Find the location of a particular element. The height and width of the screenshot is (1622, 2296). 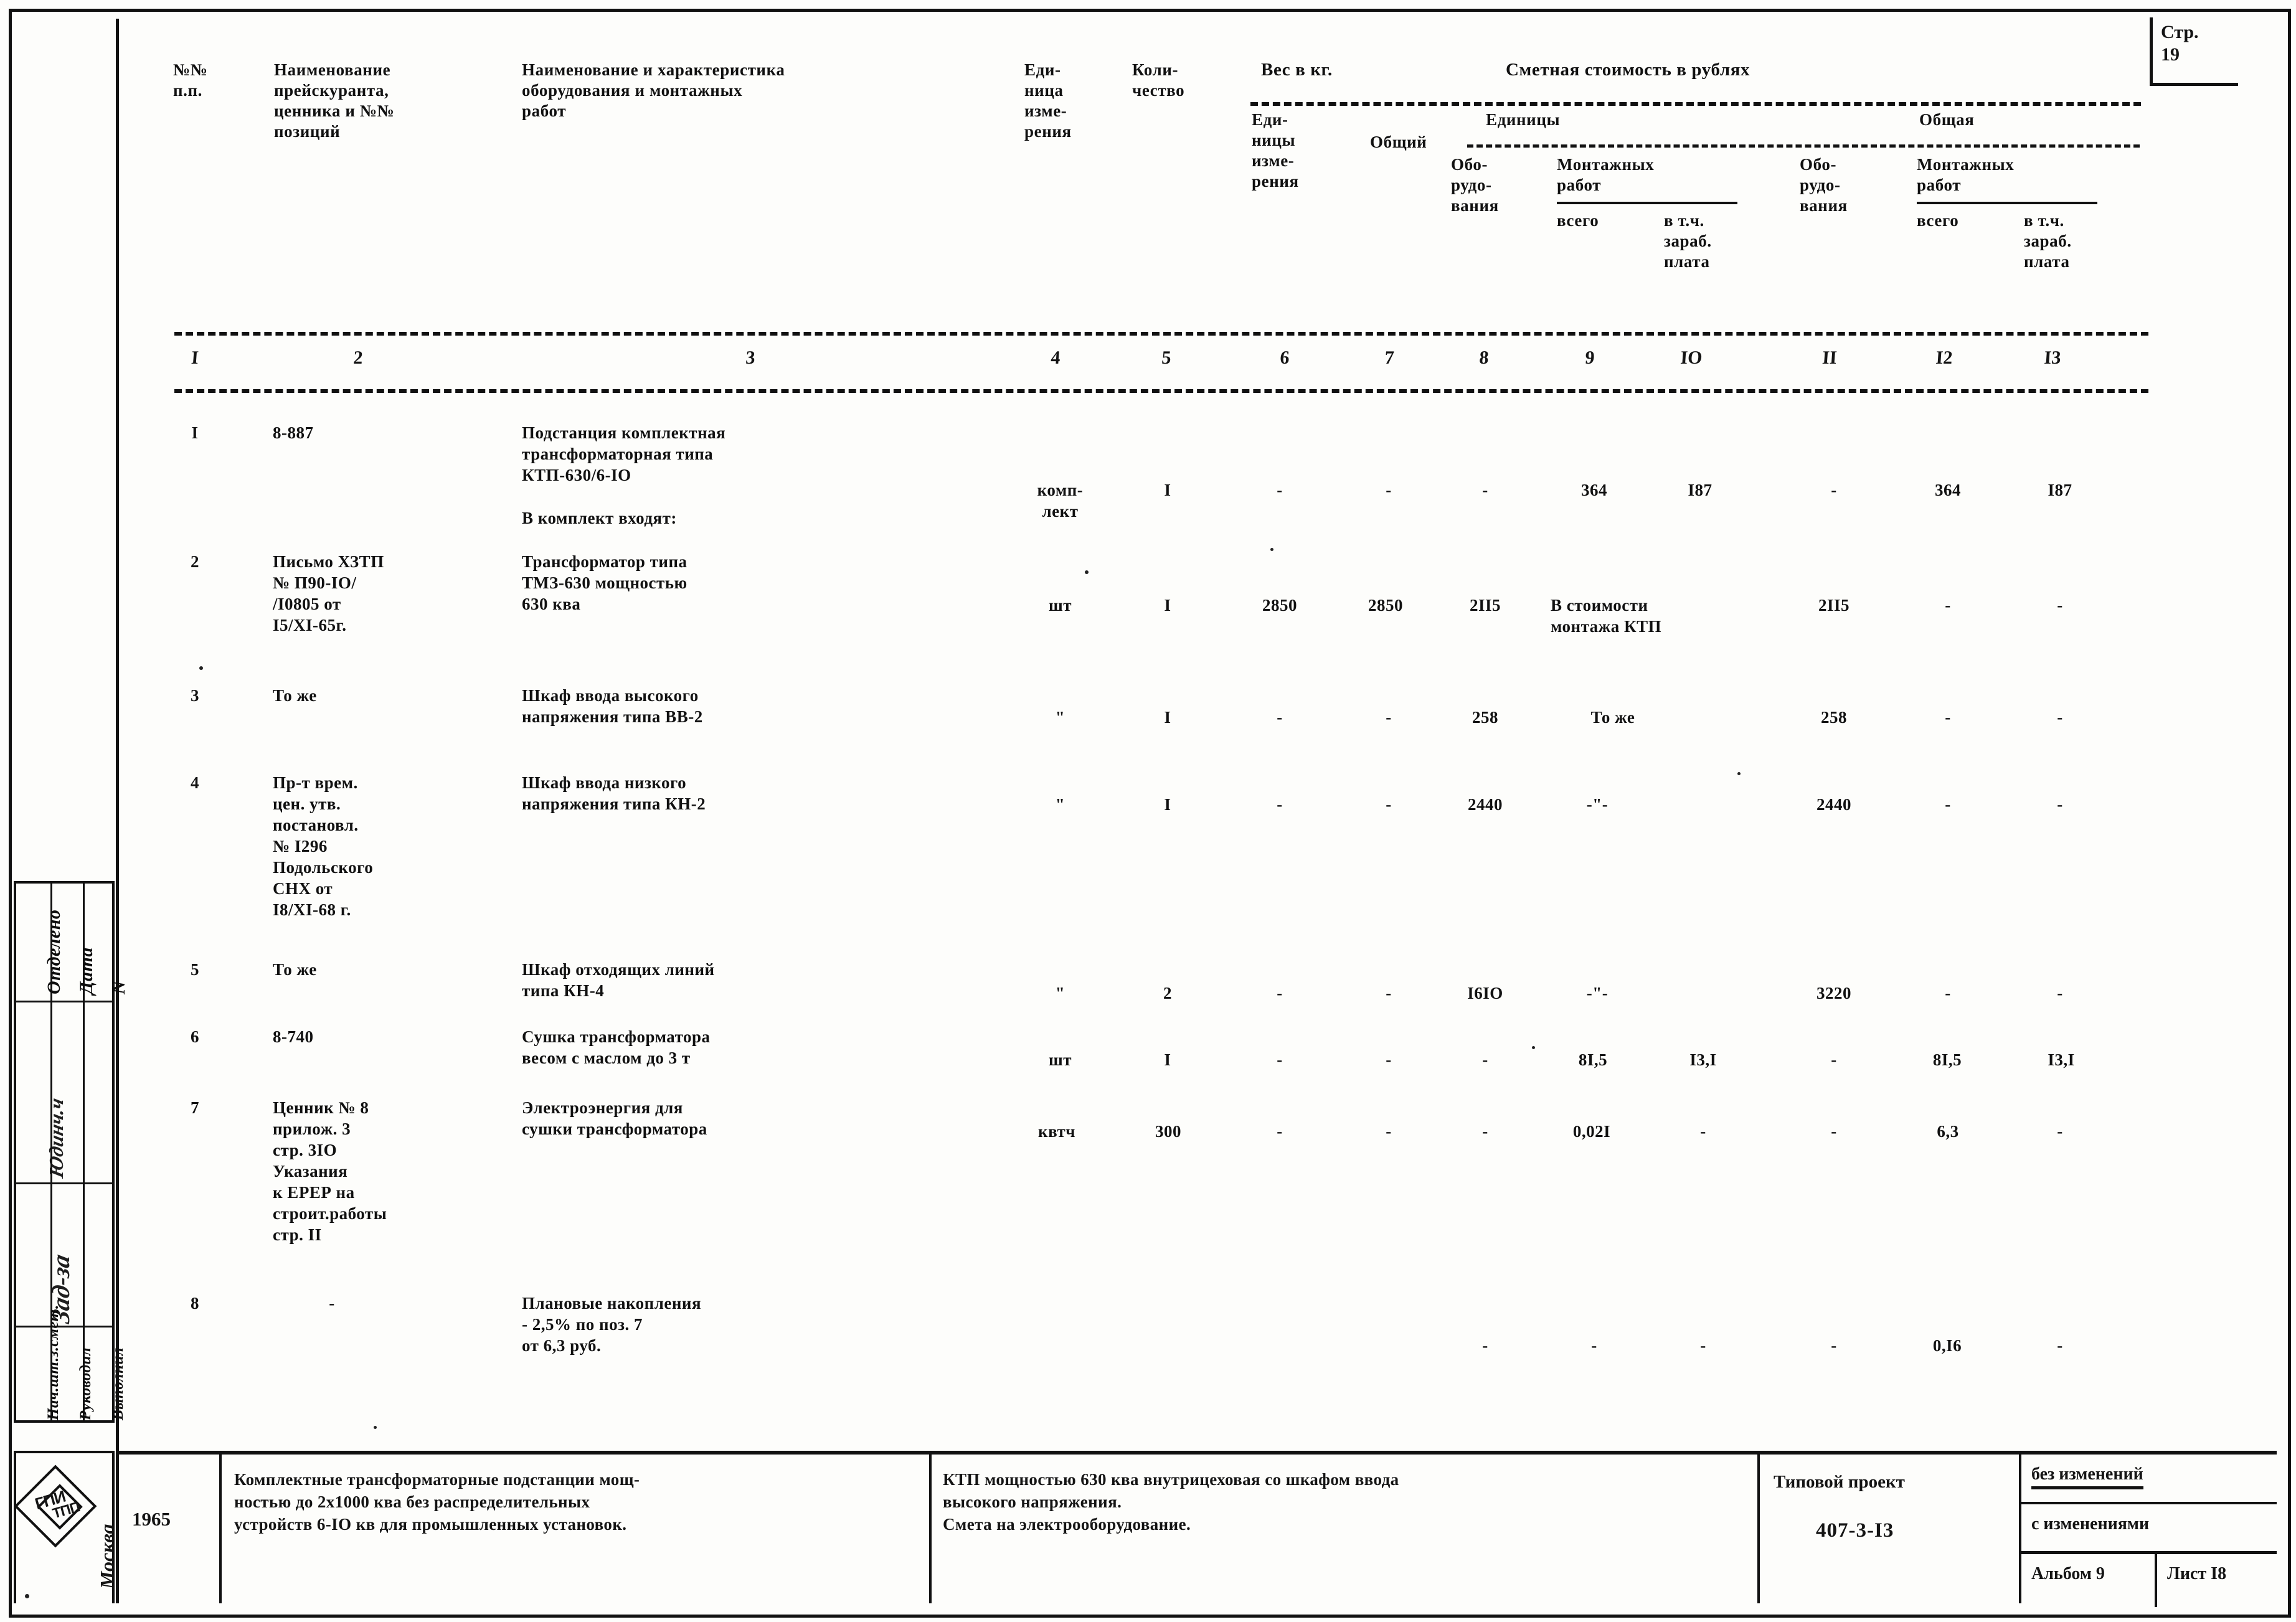

row1-cost-wage-unit: I87 is located at coordinates (1700, 490).